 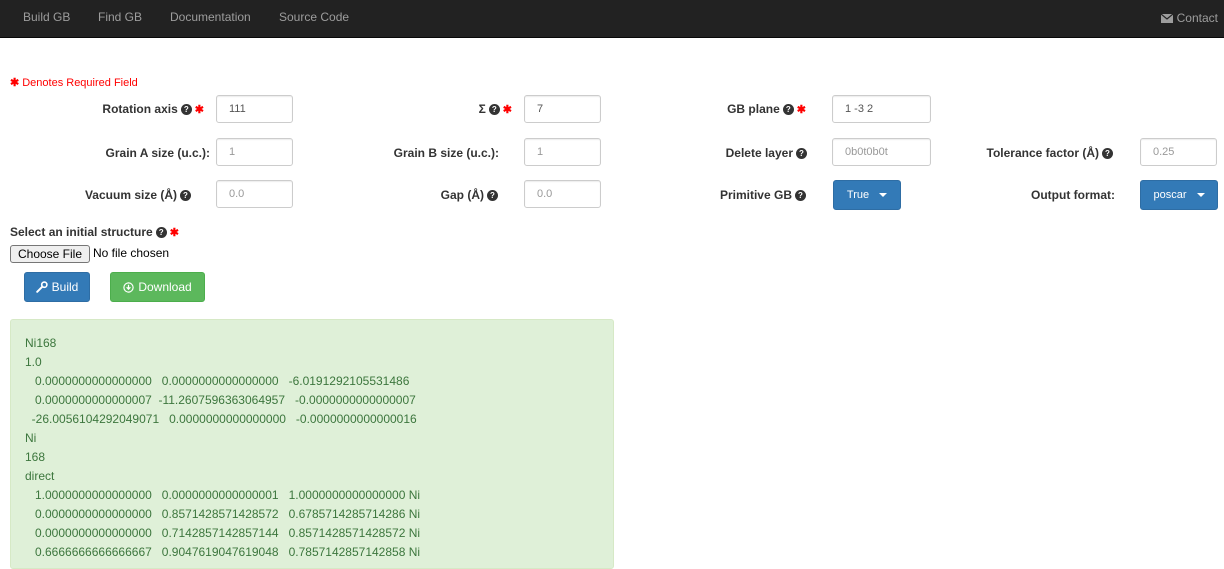 I want to click on nav-build-gb: Build GB, so click(x=46, y=18).